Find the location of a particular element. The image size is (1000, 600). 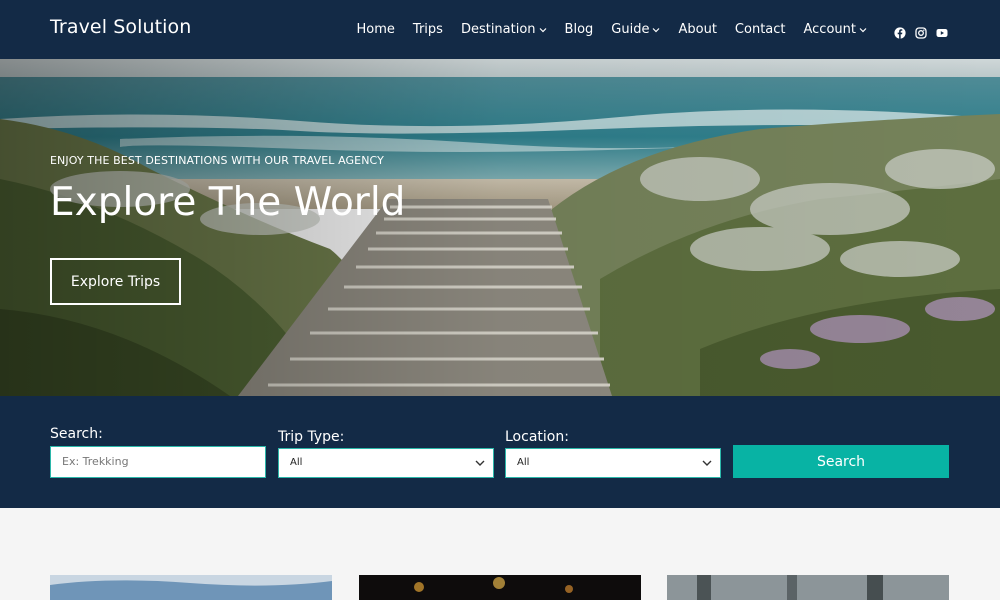

social-links is located at coordinates (916, 31).